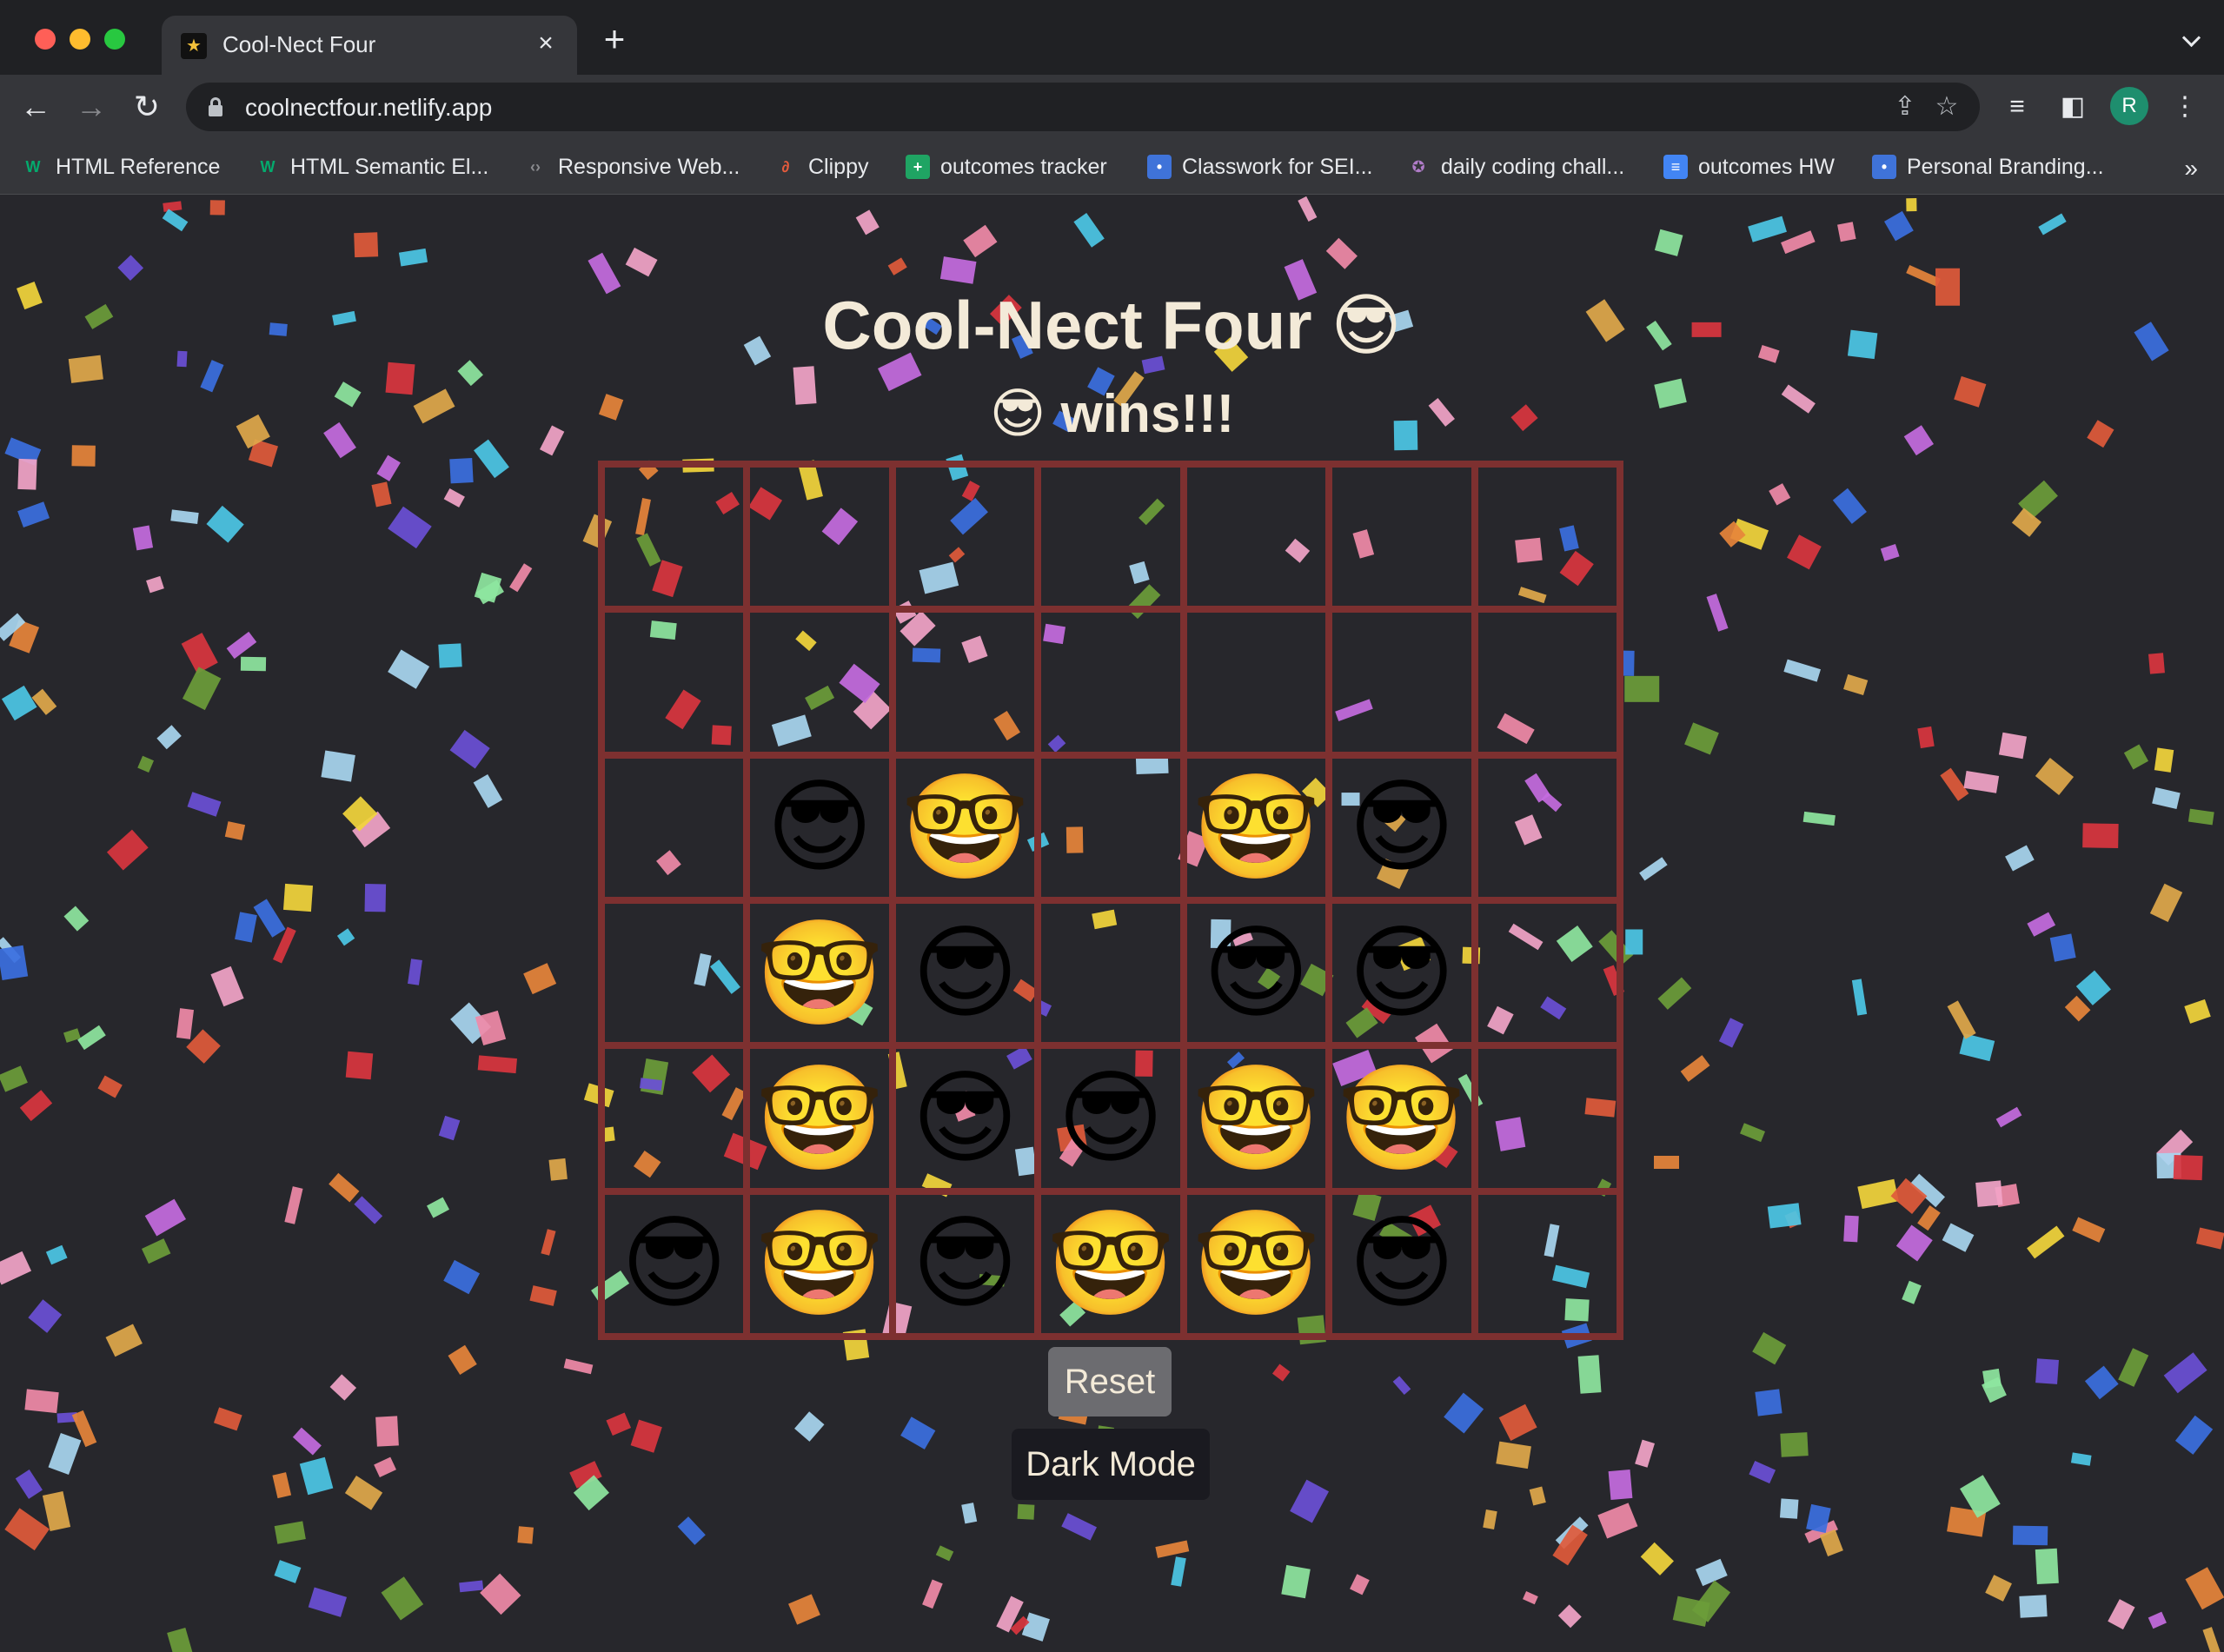 The width and height of the screenshot is (2224, 1652). Describe the element at coordinates (2191, 40) in the screenshot. I see `chevron-down-icon` at that location.